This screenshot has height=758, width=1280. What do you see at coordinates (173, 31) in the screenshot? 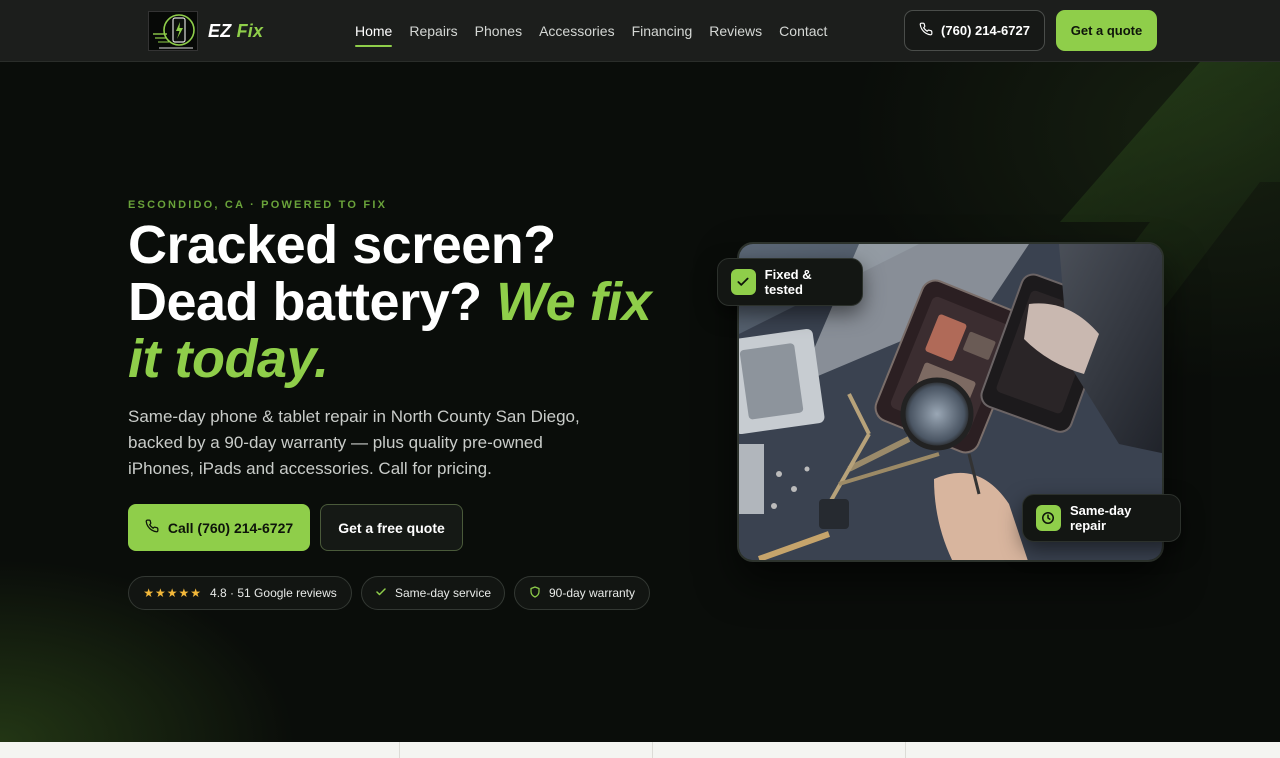
I see `logo-mark-icon` at bounding box center [173, 31].